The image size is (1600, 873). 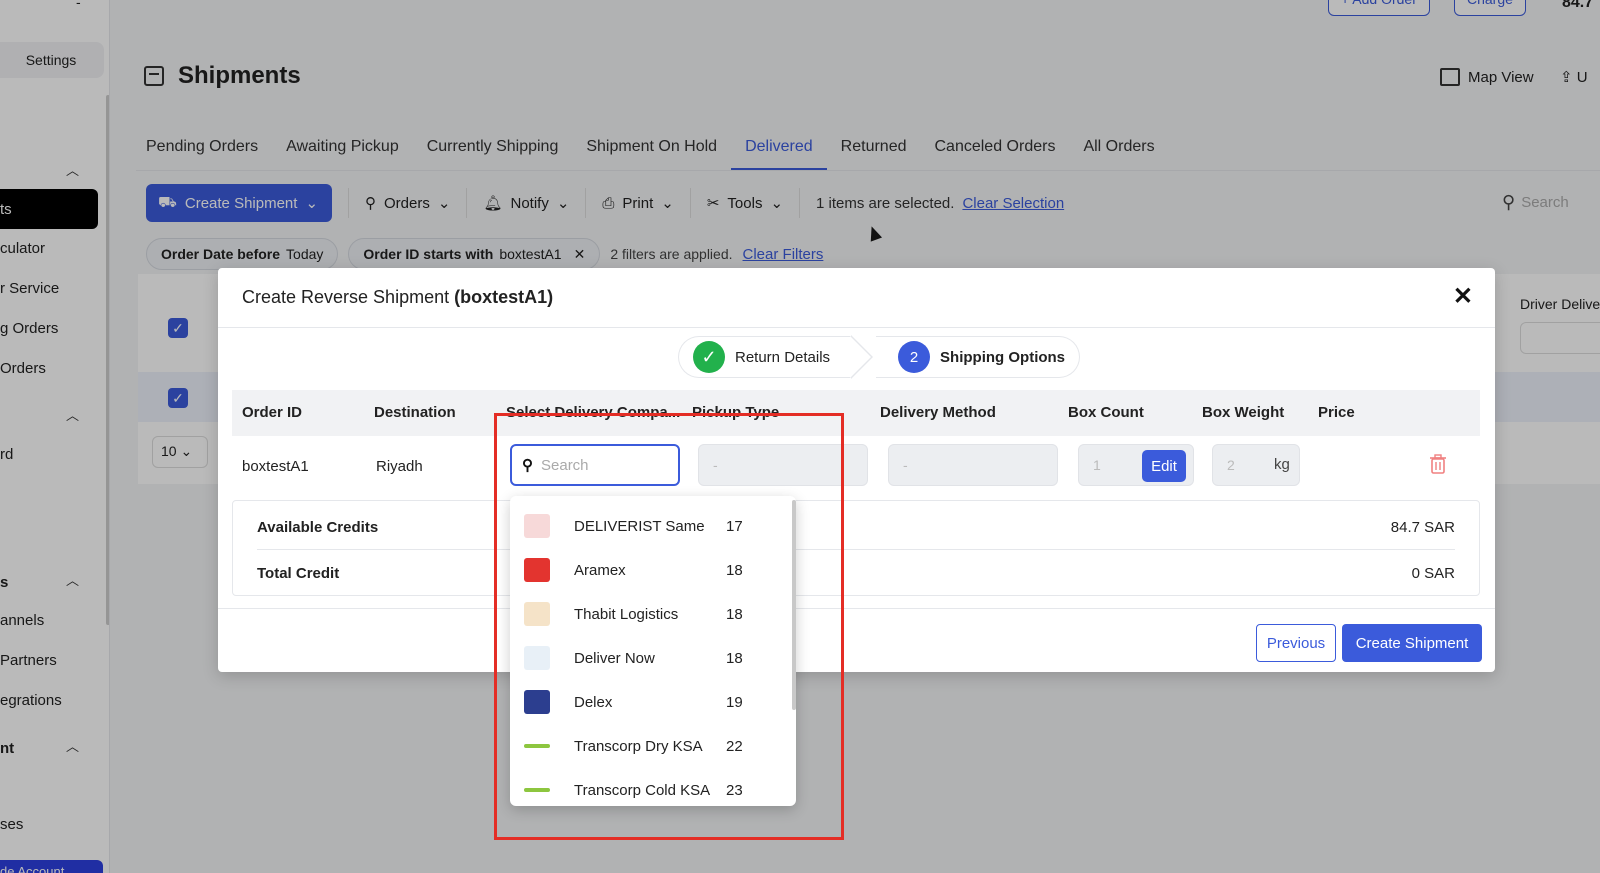 What do you see at coordinates (856, 298) in the screenshot?
I see `modal-header: Create Reverse Shipment (boxtestA1)` at bounding box center [856, 298].